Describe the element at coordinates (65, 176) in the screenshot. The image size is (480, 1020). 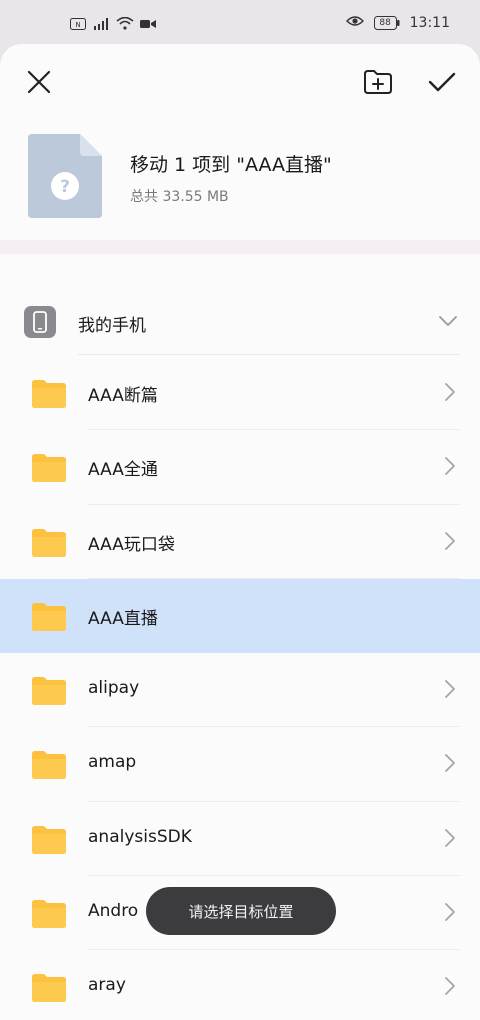
I see `unknown-file-icon: ?` at that location.